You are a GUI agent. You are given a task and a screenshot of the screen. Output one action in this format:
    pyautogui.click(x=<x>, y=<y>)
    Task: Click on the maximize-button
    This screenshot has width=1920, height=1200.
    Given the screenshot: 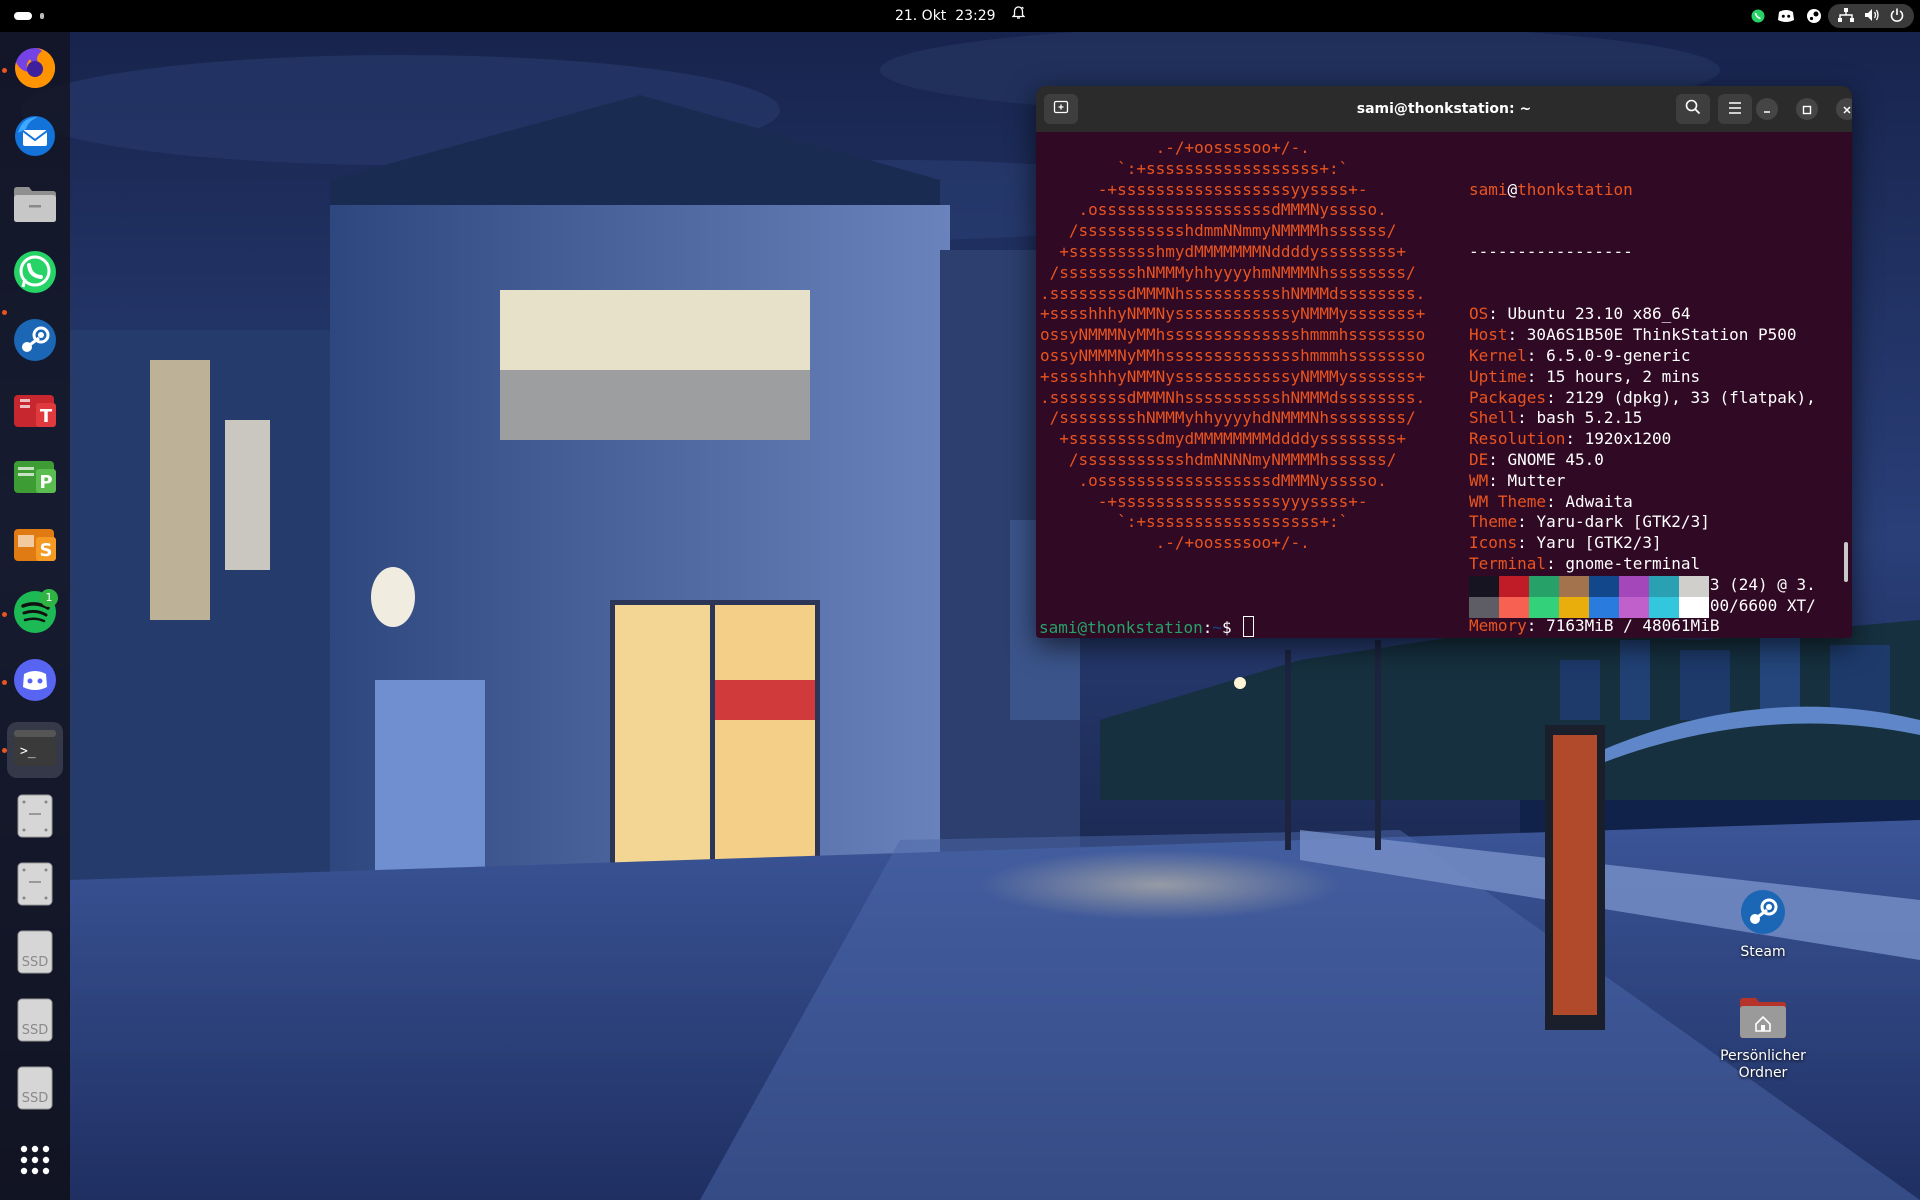 What is the action you would take?
    pyautogui.click(x=1807, y=109)
    